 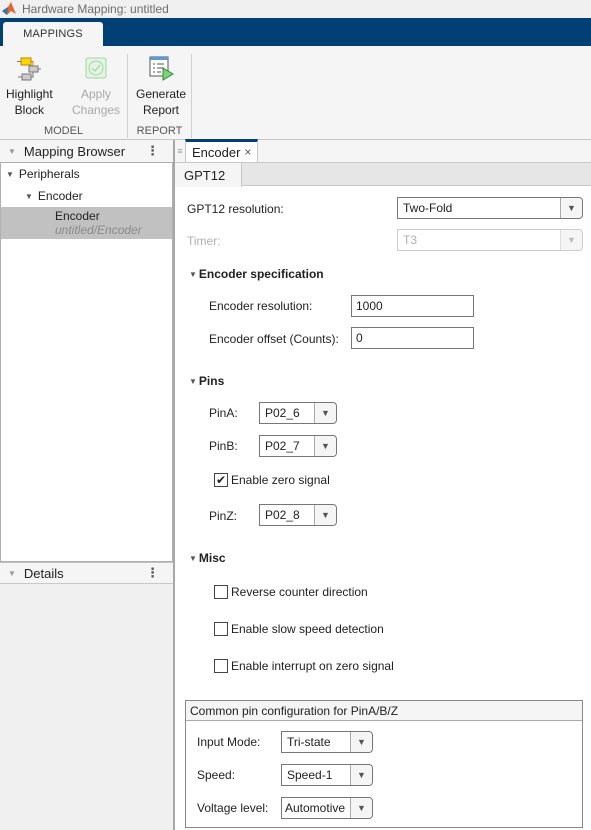 What do you see at coordinates (63, 131) in the screenshot?
I see `section-model-label: MODEL` at bounding box center [63, 131].